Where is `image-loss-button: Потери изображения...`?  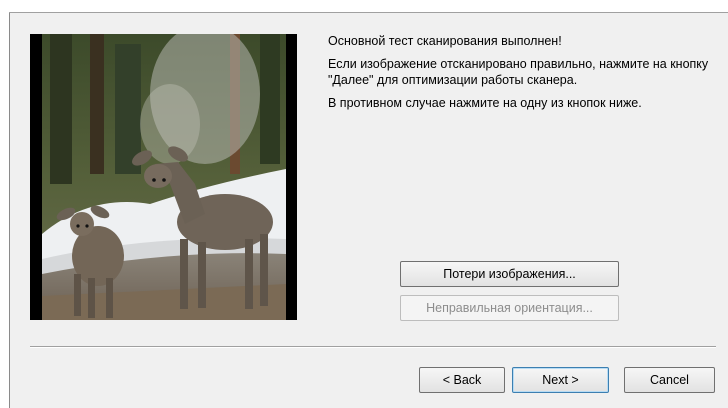 image-loss-button: Потери изображения... is located at coordinates (509, 274).